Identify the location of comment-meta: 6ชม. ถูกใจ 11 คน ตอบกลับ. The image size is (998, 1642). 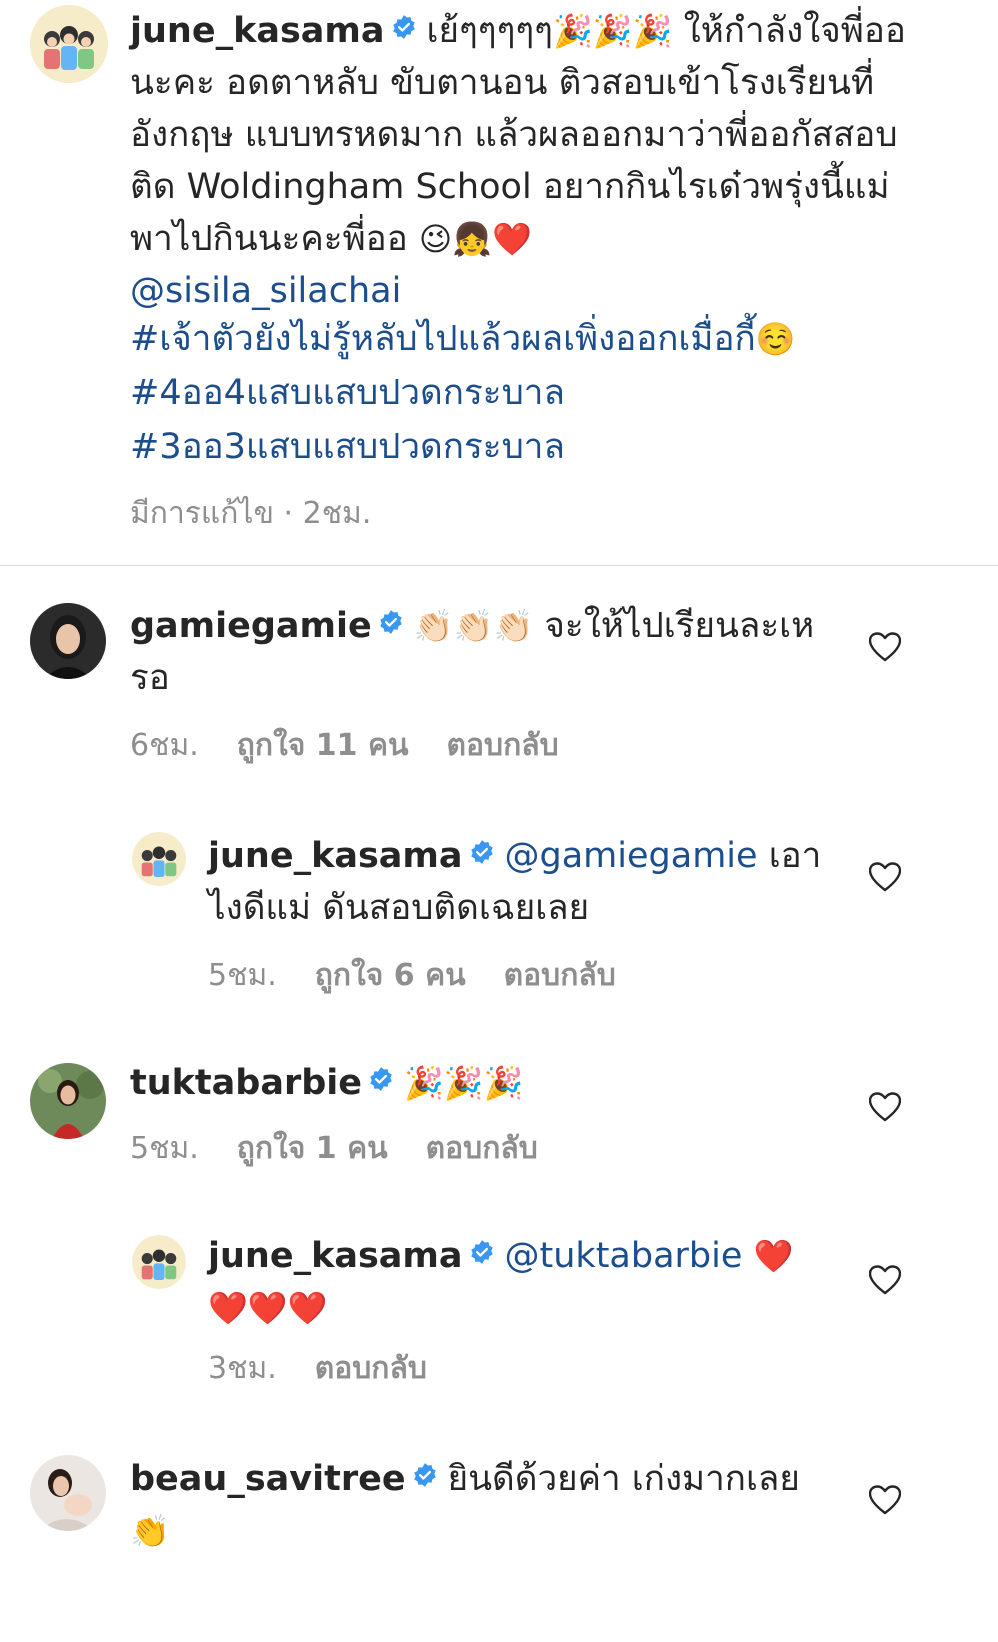
(363, 745).